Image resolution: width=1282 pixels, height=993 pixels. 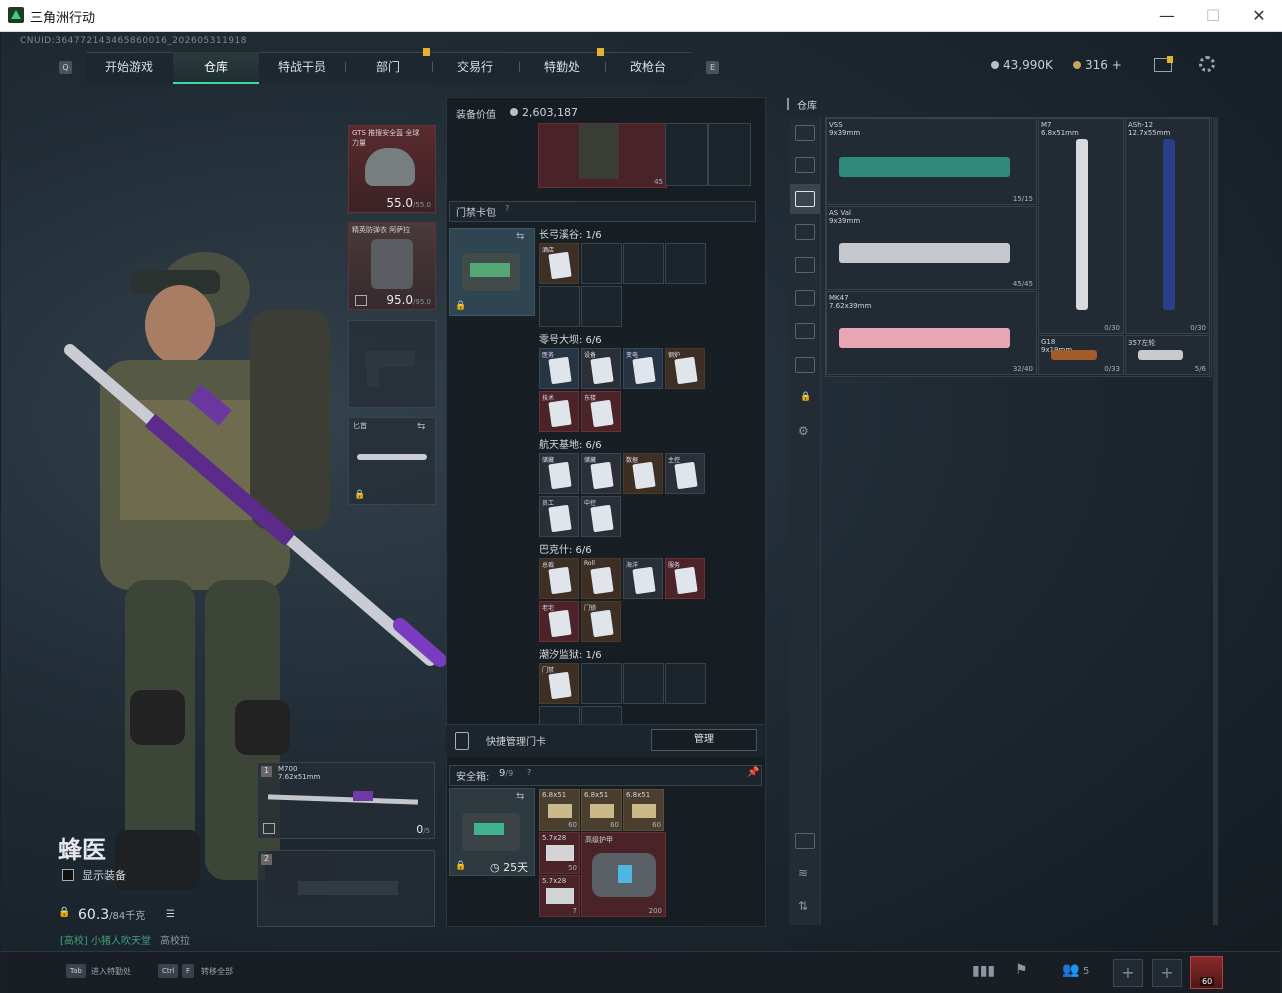 I want to click on safebox-slot: ⇆ 🔒 ◷ 25天, so click(x=492, y=832).